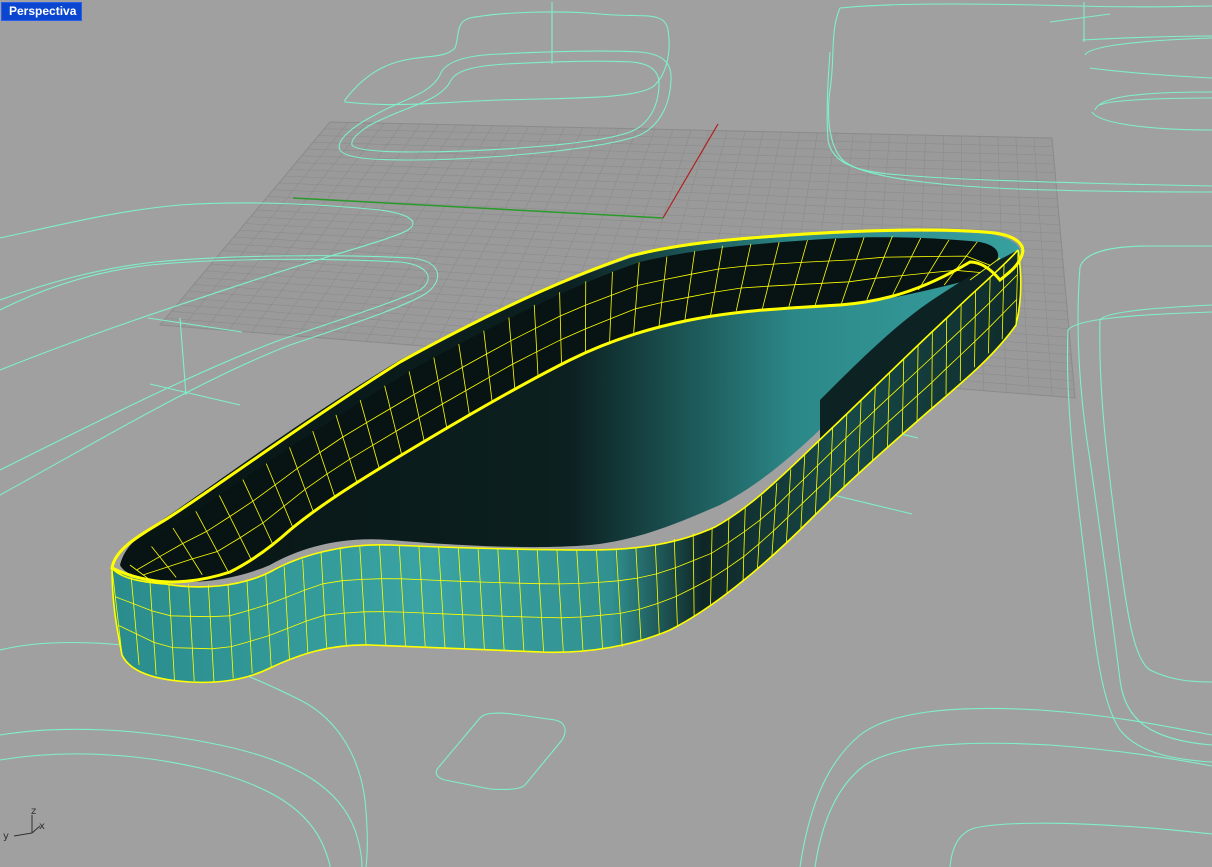  I want to click on gizmo-z-label: z, so click(33, 811).